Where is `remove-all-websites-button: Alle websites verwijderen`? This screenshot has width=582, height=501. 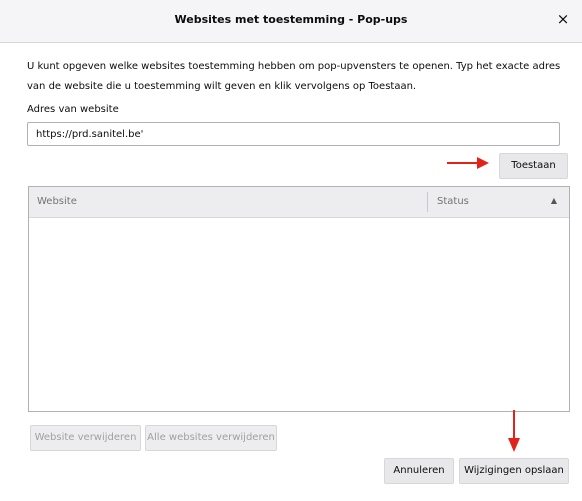 remove-all-websites-button: Alle websites verwijderen is located at coordinates (211, 438).